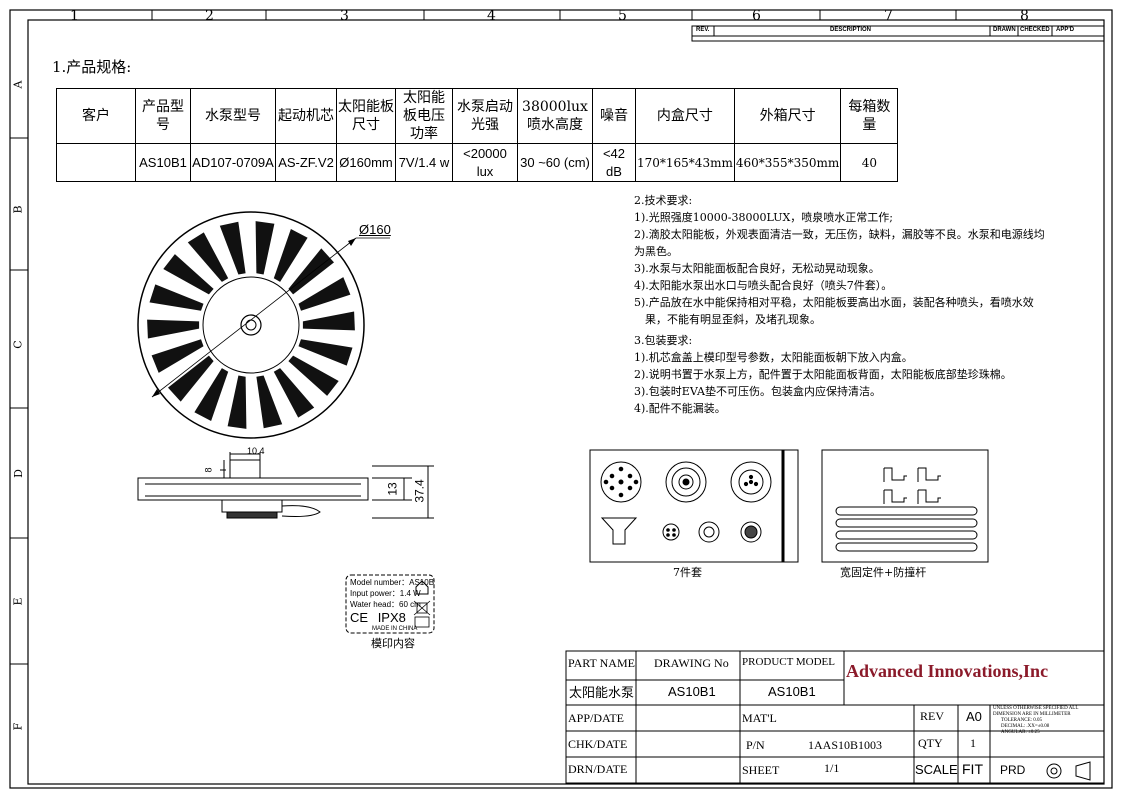 The width and height of the screenshot is (1122, 798). What do you see at coordinates (759, 718) in the screenshot?
I see `tb-matl: MAT'L` at bounding box center [759, 718].